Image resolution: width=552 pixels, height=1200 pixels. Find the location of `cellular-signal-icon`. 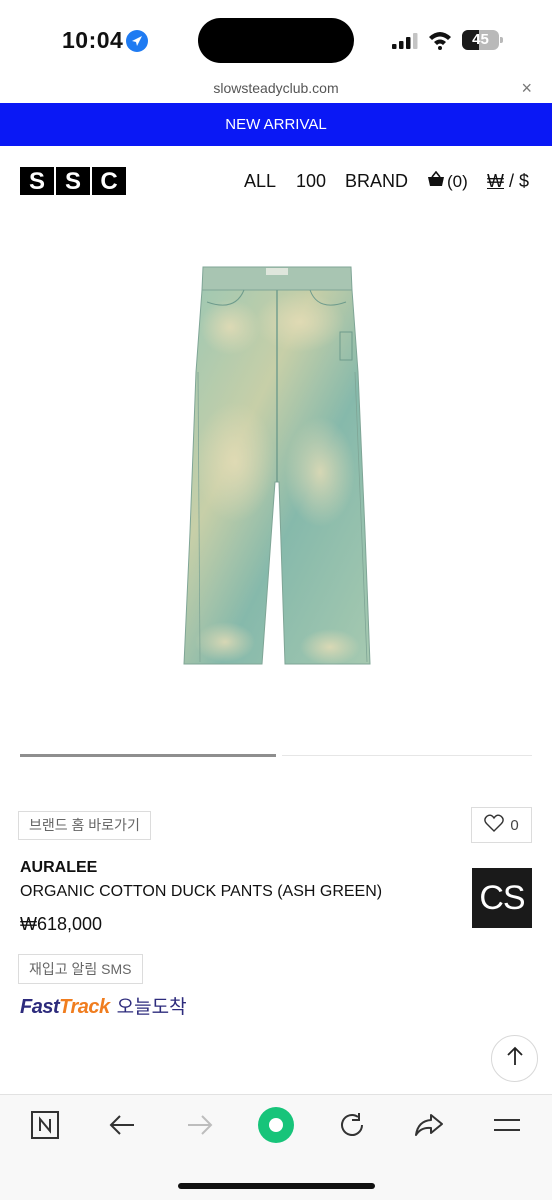

cellular-signal-icon is located at coordinates (406, 41).